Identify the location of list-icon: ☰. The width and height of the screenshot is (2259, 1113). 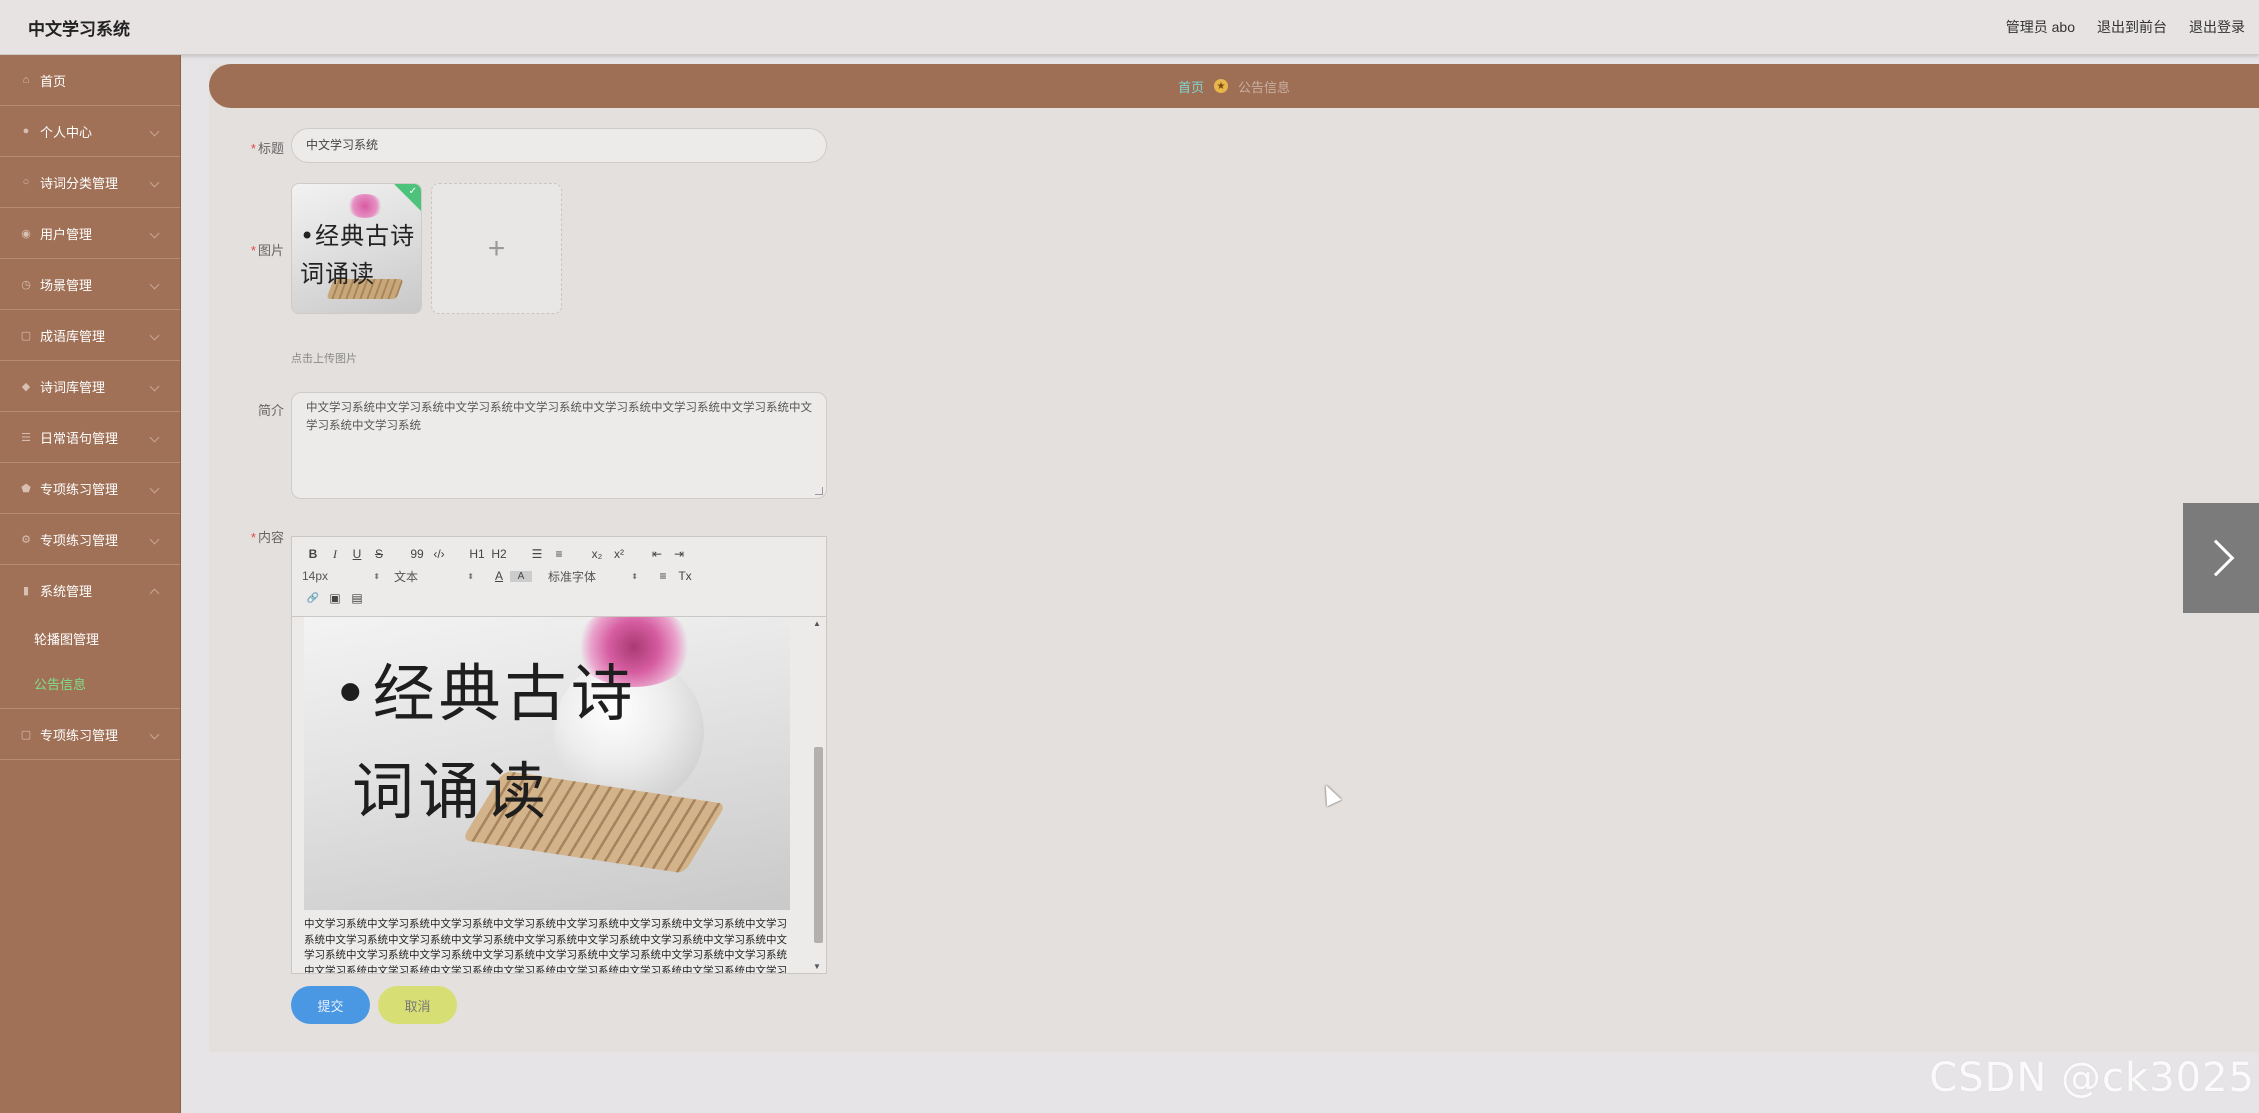
(26, 437).